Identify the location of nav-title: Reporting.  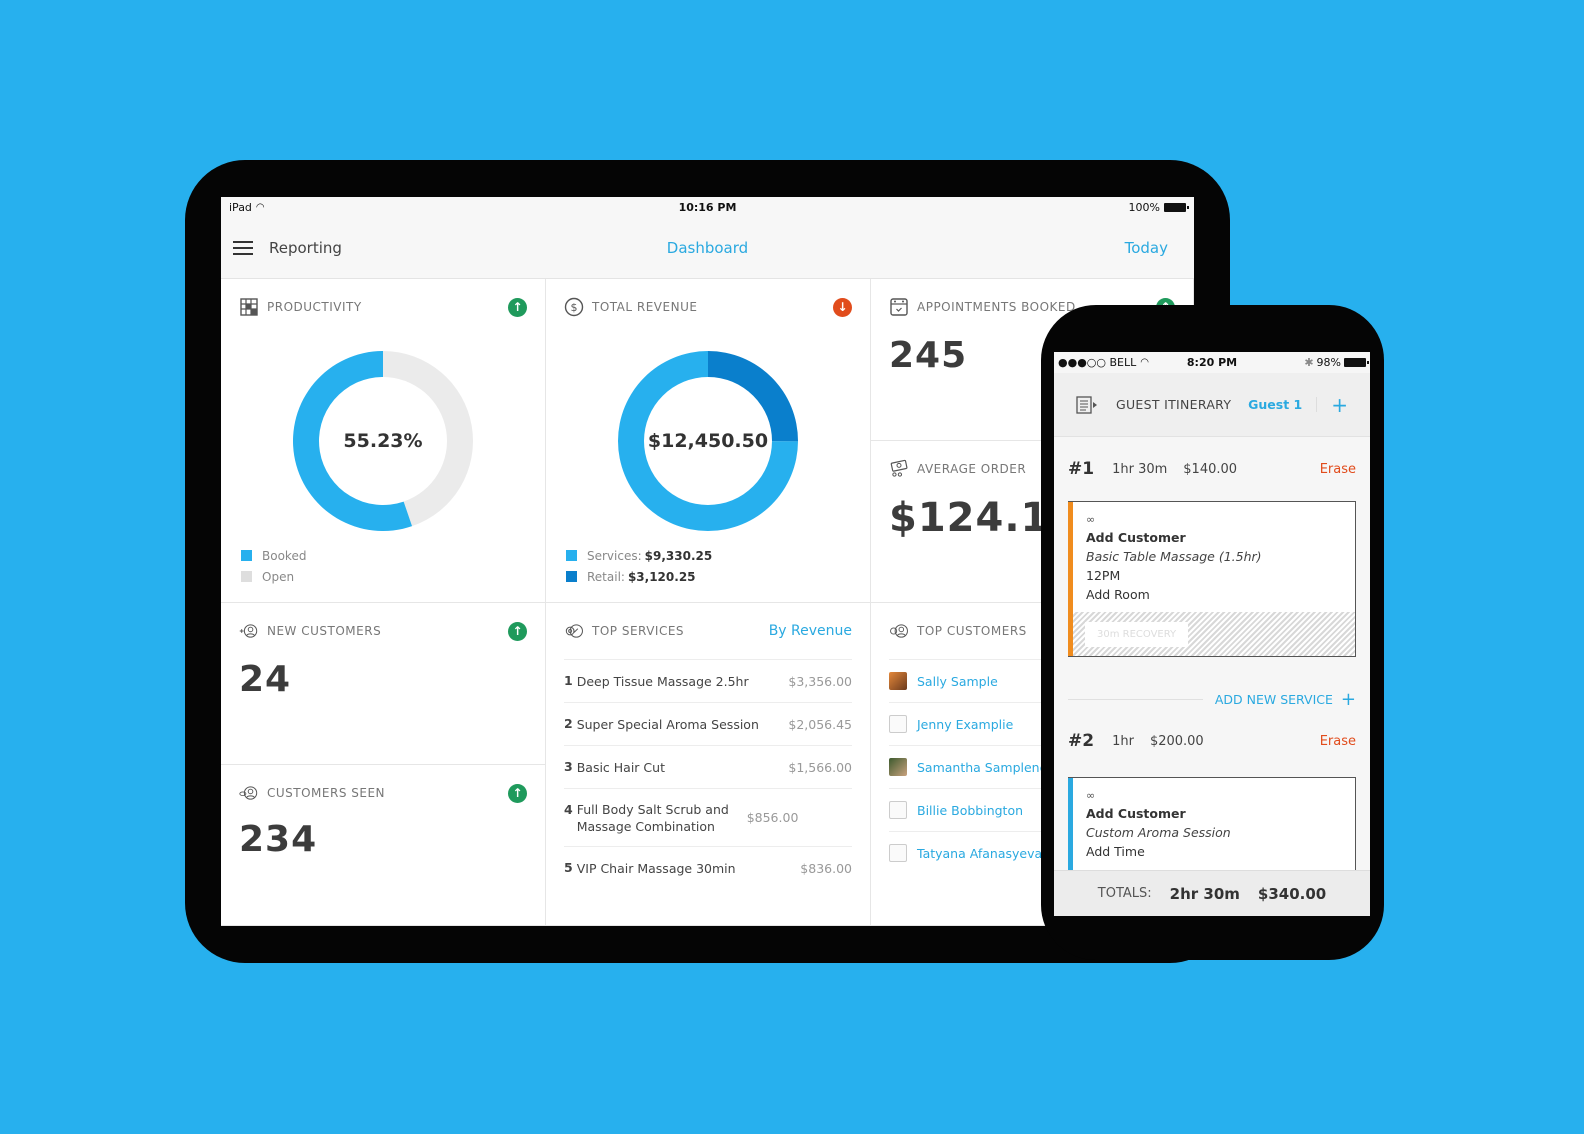
(305, 247).